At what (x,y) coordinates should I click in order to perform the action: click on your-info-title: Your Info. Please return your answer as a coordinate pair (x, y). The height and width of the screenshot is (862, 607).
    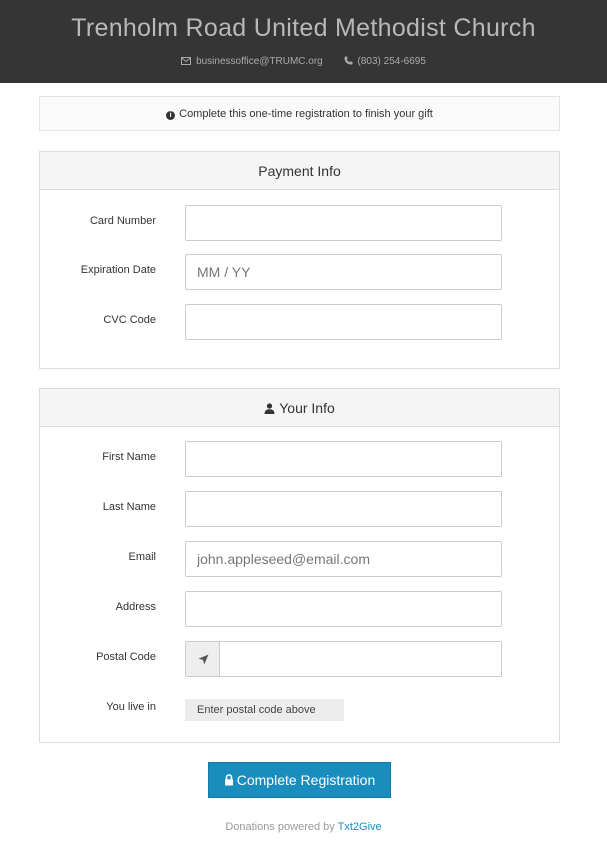
    Looking at the image, I should click on (307, 408).